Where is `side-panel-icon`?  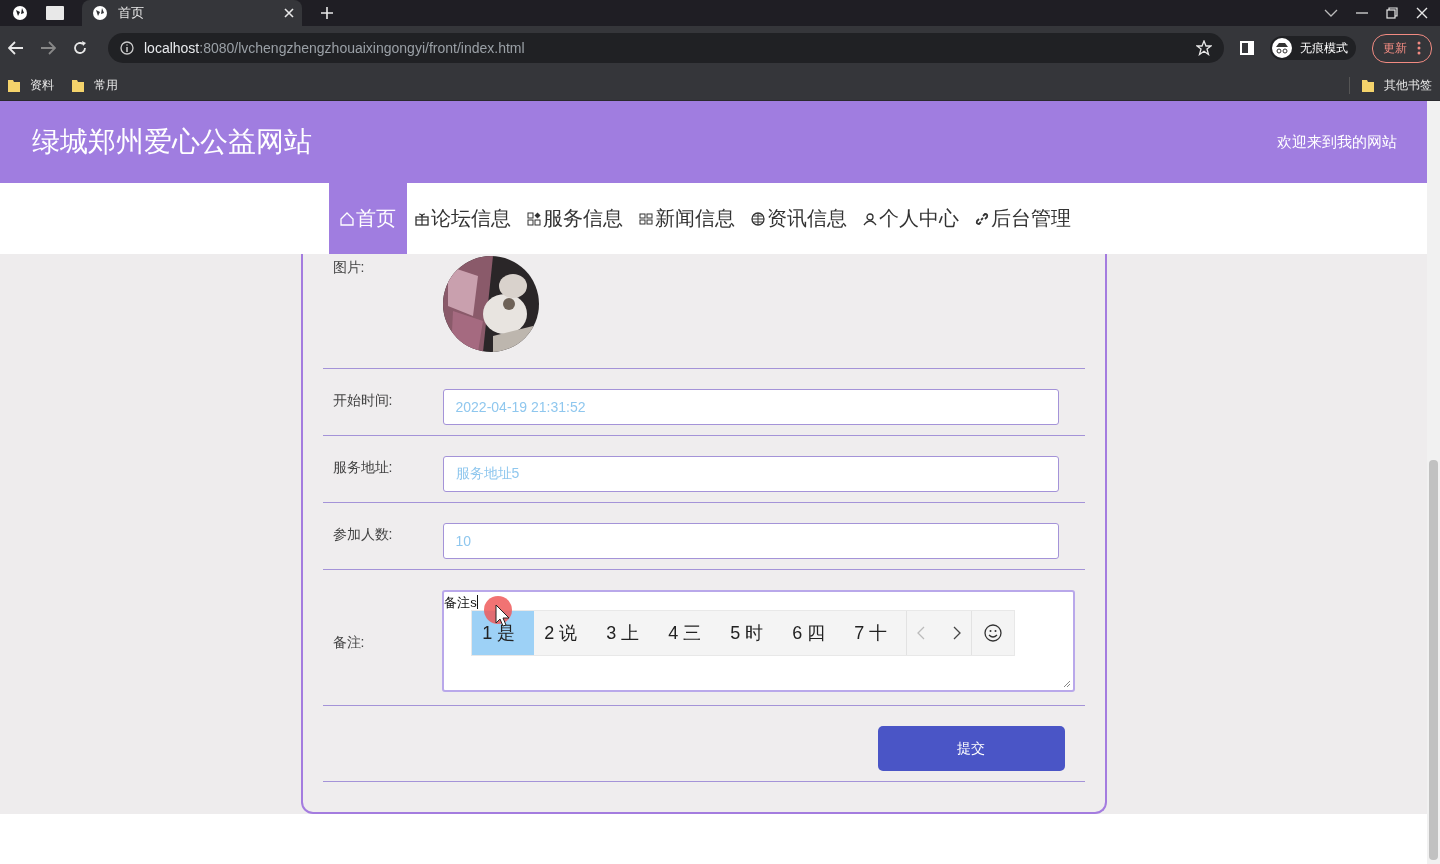 side-panel-icon is located at coordinates (1247, 48).